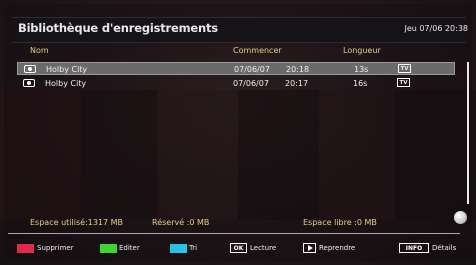 The height and width of the screenshot is (265, 476). What do you see at coordinates (297, 83) in the screenshot?
I see `recording-time: 20:17` at bounding box center [297, 83].